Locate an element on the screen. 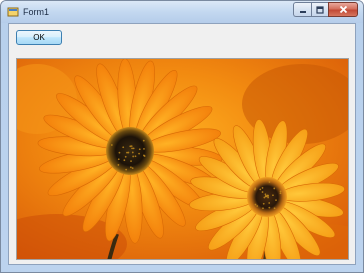 Image resolution: width=364 pixels, height=273 pixels. minimize-icon is located at coordinates (303, 10).